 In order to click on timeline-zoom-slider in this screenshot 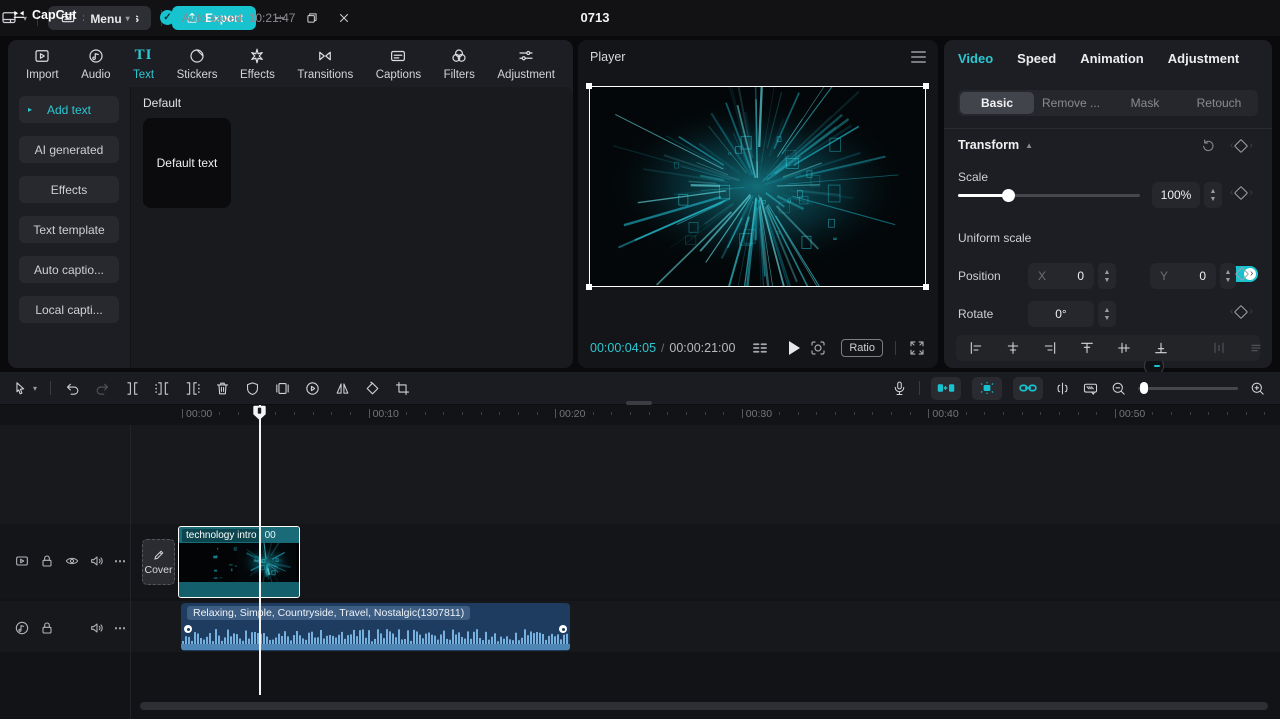, I will do `click(1188, 388)`.